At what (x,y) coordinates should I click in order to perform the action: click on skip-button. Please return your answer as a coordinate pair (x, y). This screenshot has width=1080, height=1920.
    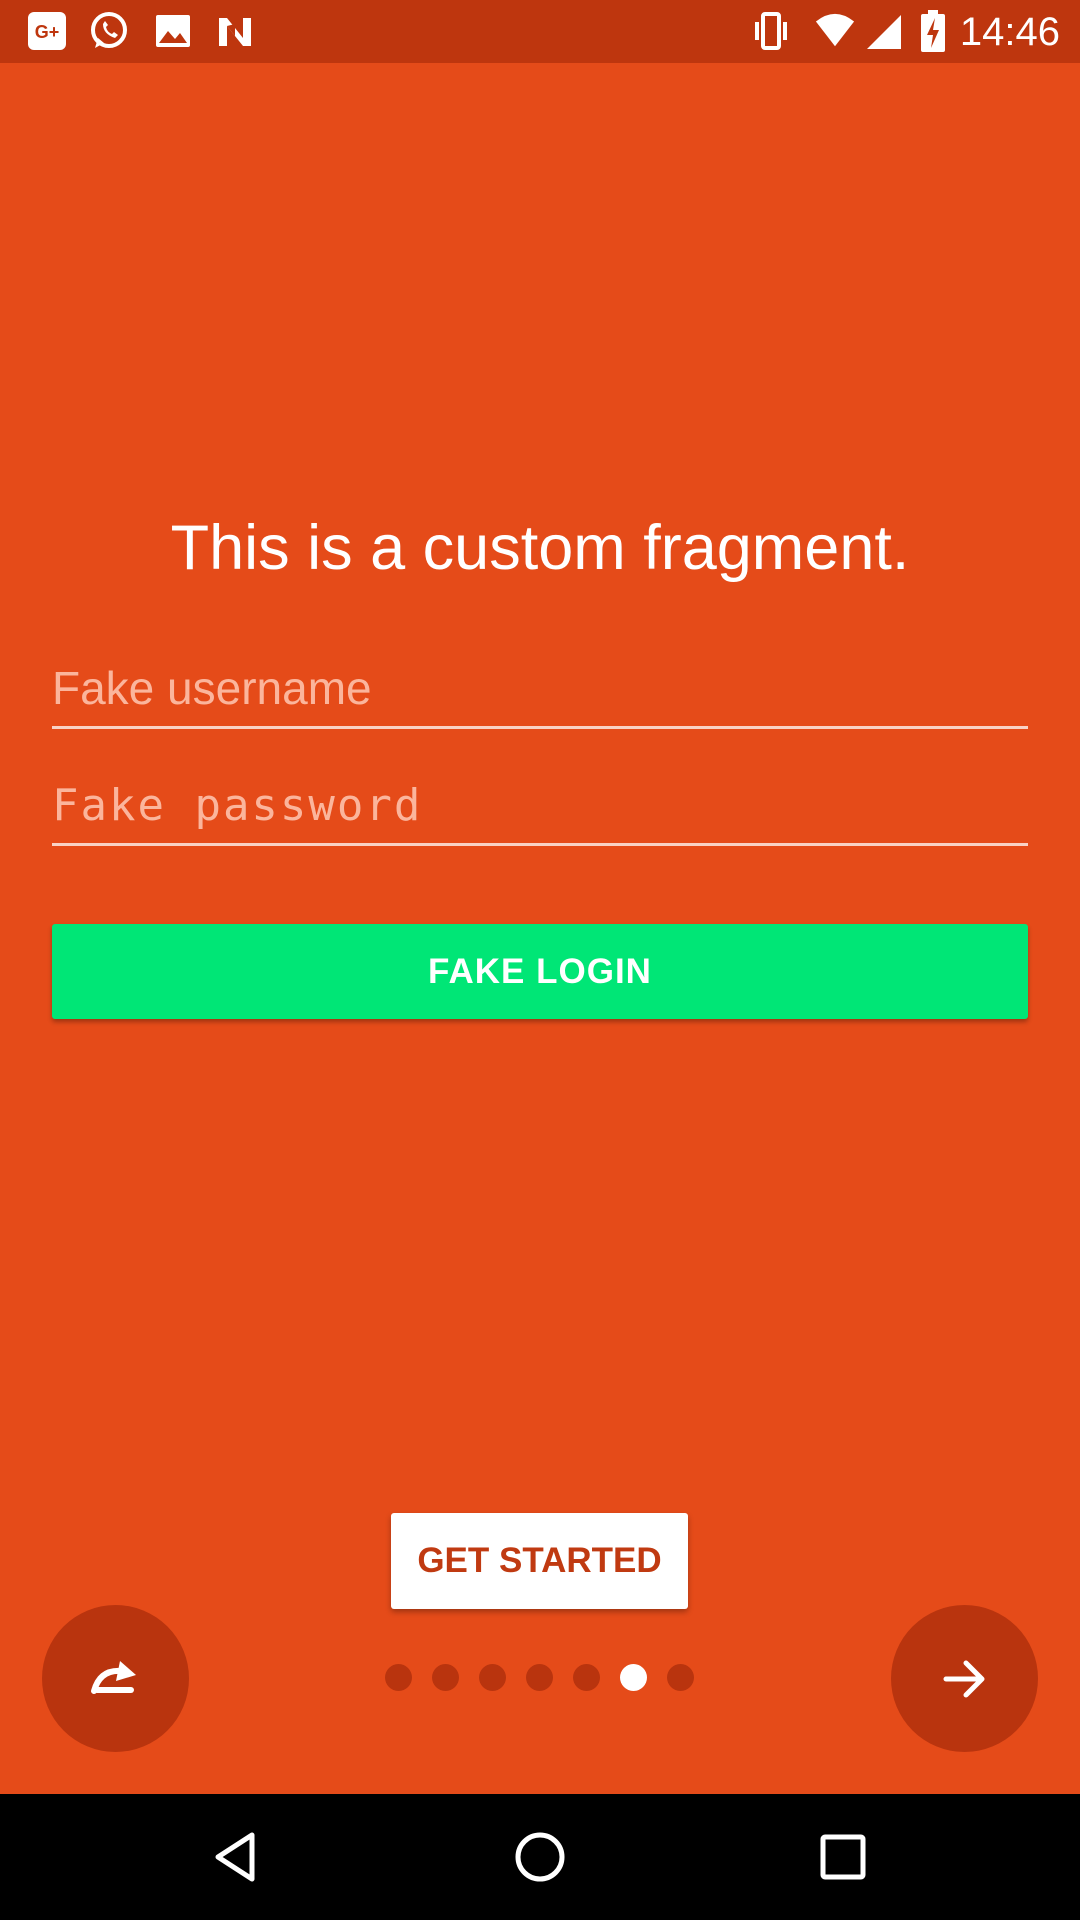
    Looking at the image, I should click on (115, 1678).